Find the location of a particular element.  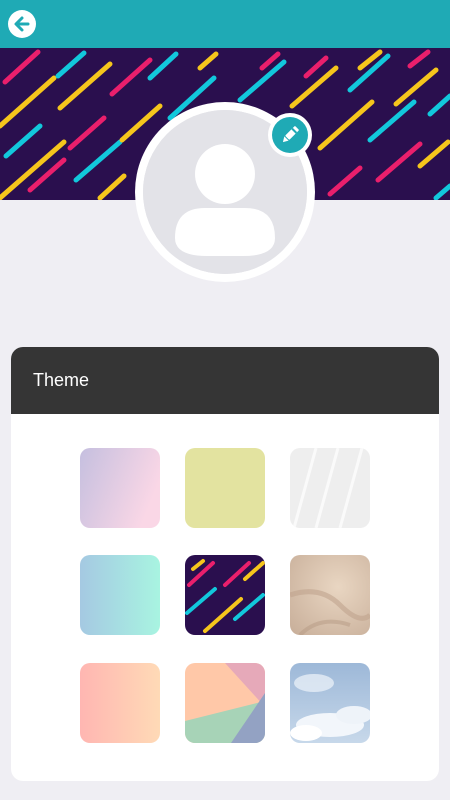

theme-swatch-sky-clouds is located at coordinates (330, 703).